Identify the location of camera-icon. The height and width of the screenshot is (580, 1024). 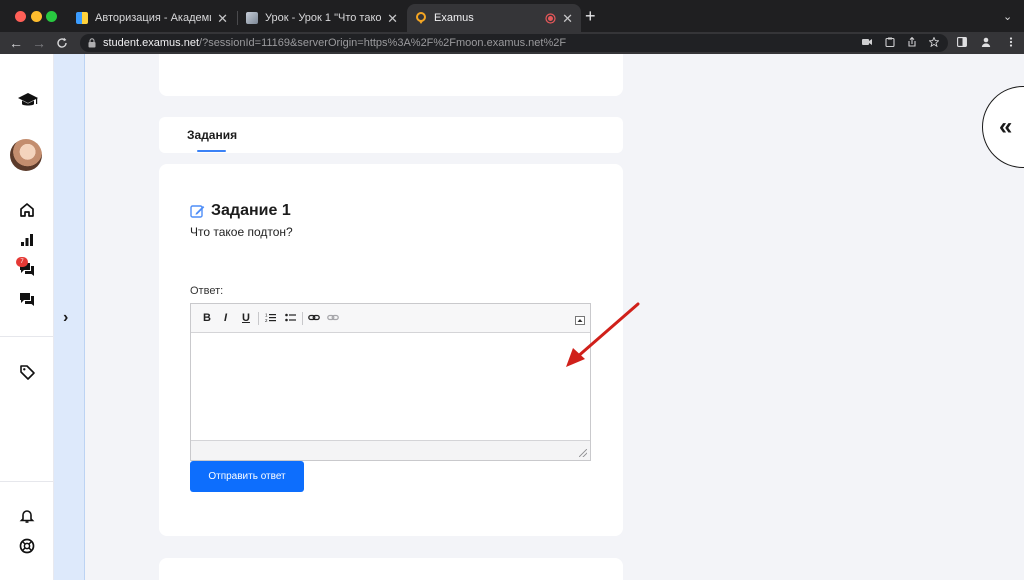
(867, 42).